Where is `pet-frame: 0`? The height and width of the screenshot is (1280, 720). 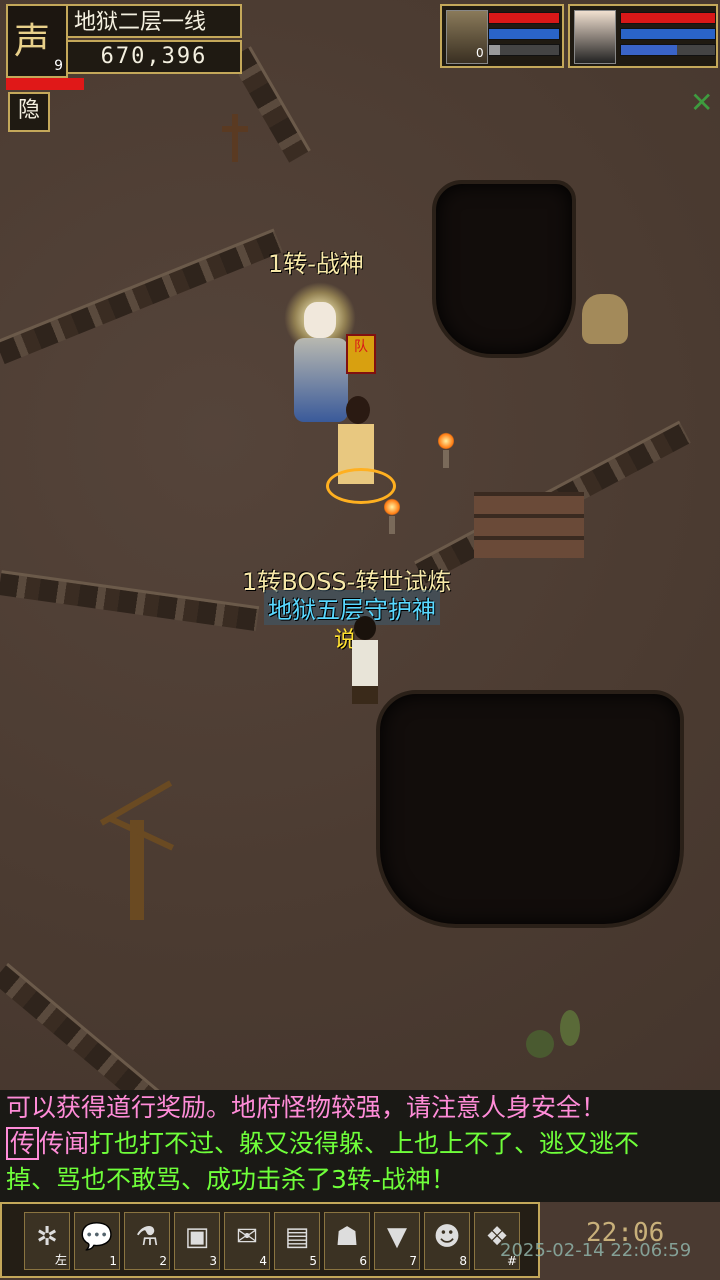
pet-frame: 0 is located at coordinates (502, 36).